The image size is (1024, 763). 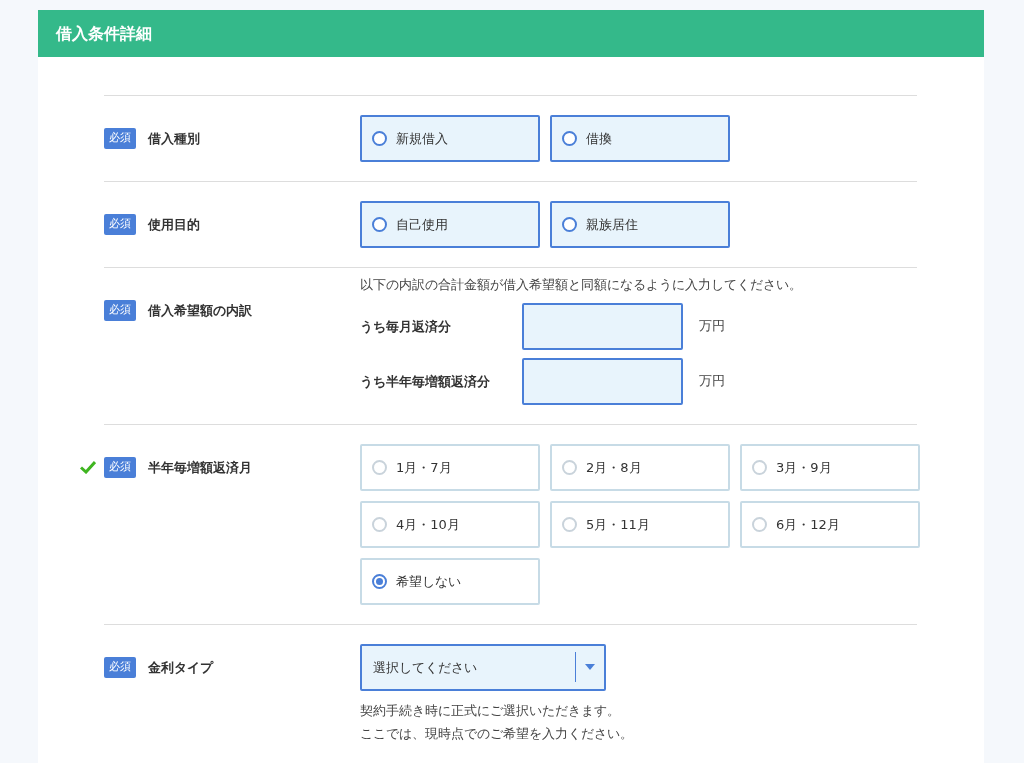 What do you see at coordinates (450, 224) in the screenshot?
I see `radio-option: 自己使用` at bounding box center [450, 224].